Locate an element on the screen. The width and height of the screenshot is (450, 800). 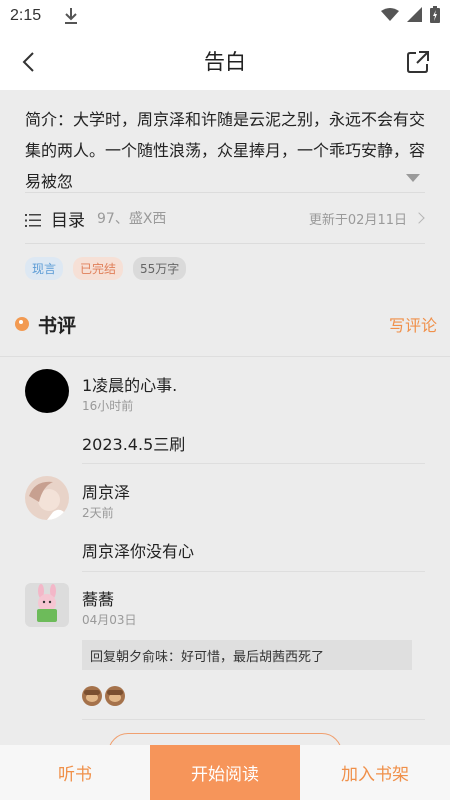
review-time: 04月03日 is located at coordinates (109, 620).